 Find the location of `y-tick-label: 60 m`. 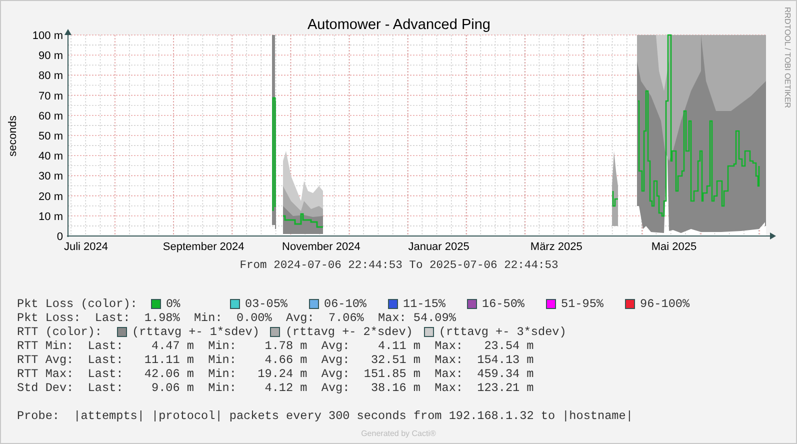

y-tick-label: 60 m is located at coordinates (50, 116).